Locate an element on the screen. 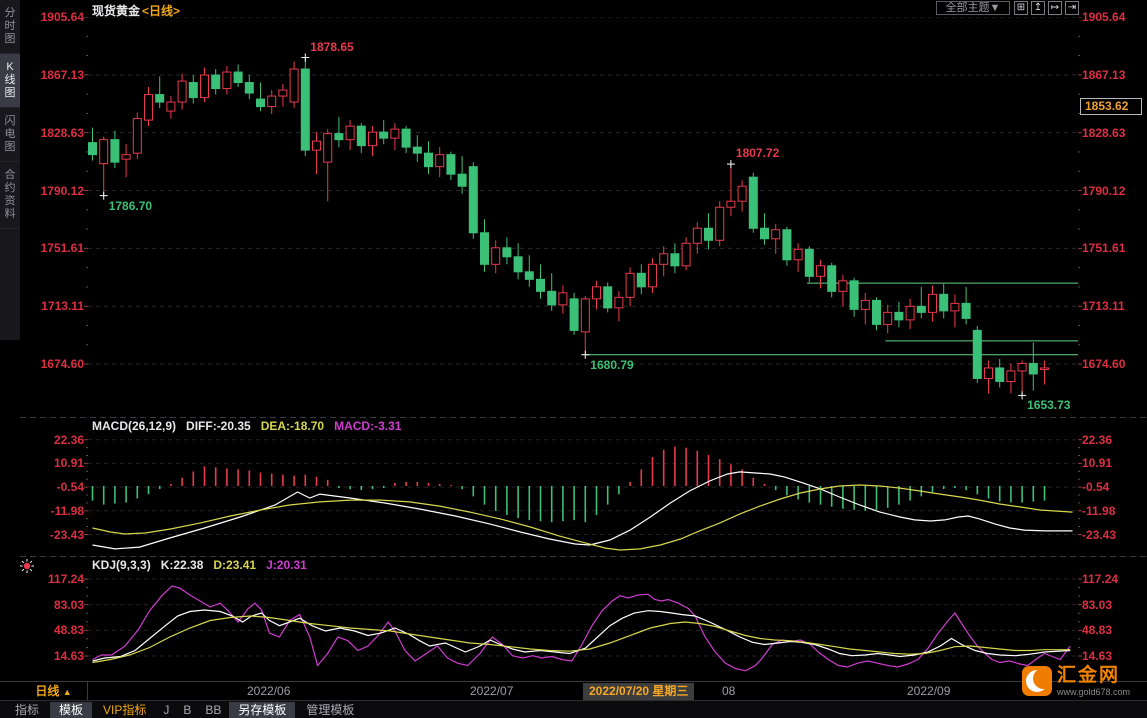  tab-模板: 模板 is located at coordinates (71, 709).